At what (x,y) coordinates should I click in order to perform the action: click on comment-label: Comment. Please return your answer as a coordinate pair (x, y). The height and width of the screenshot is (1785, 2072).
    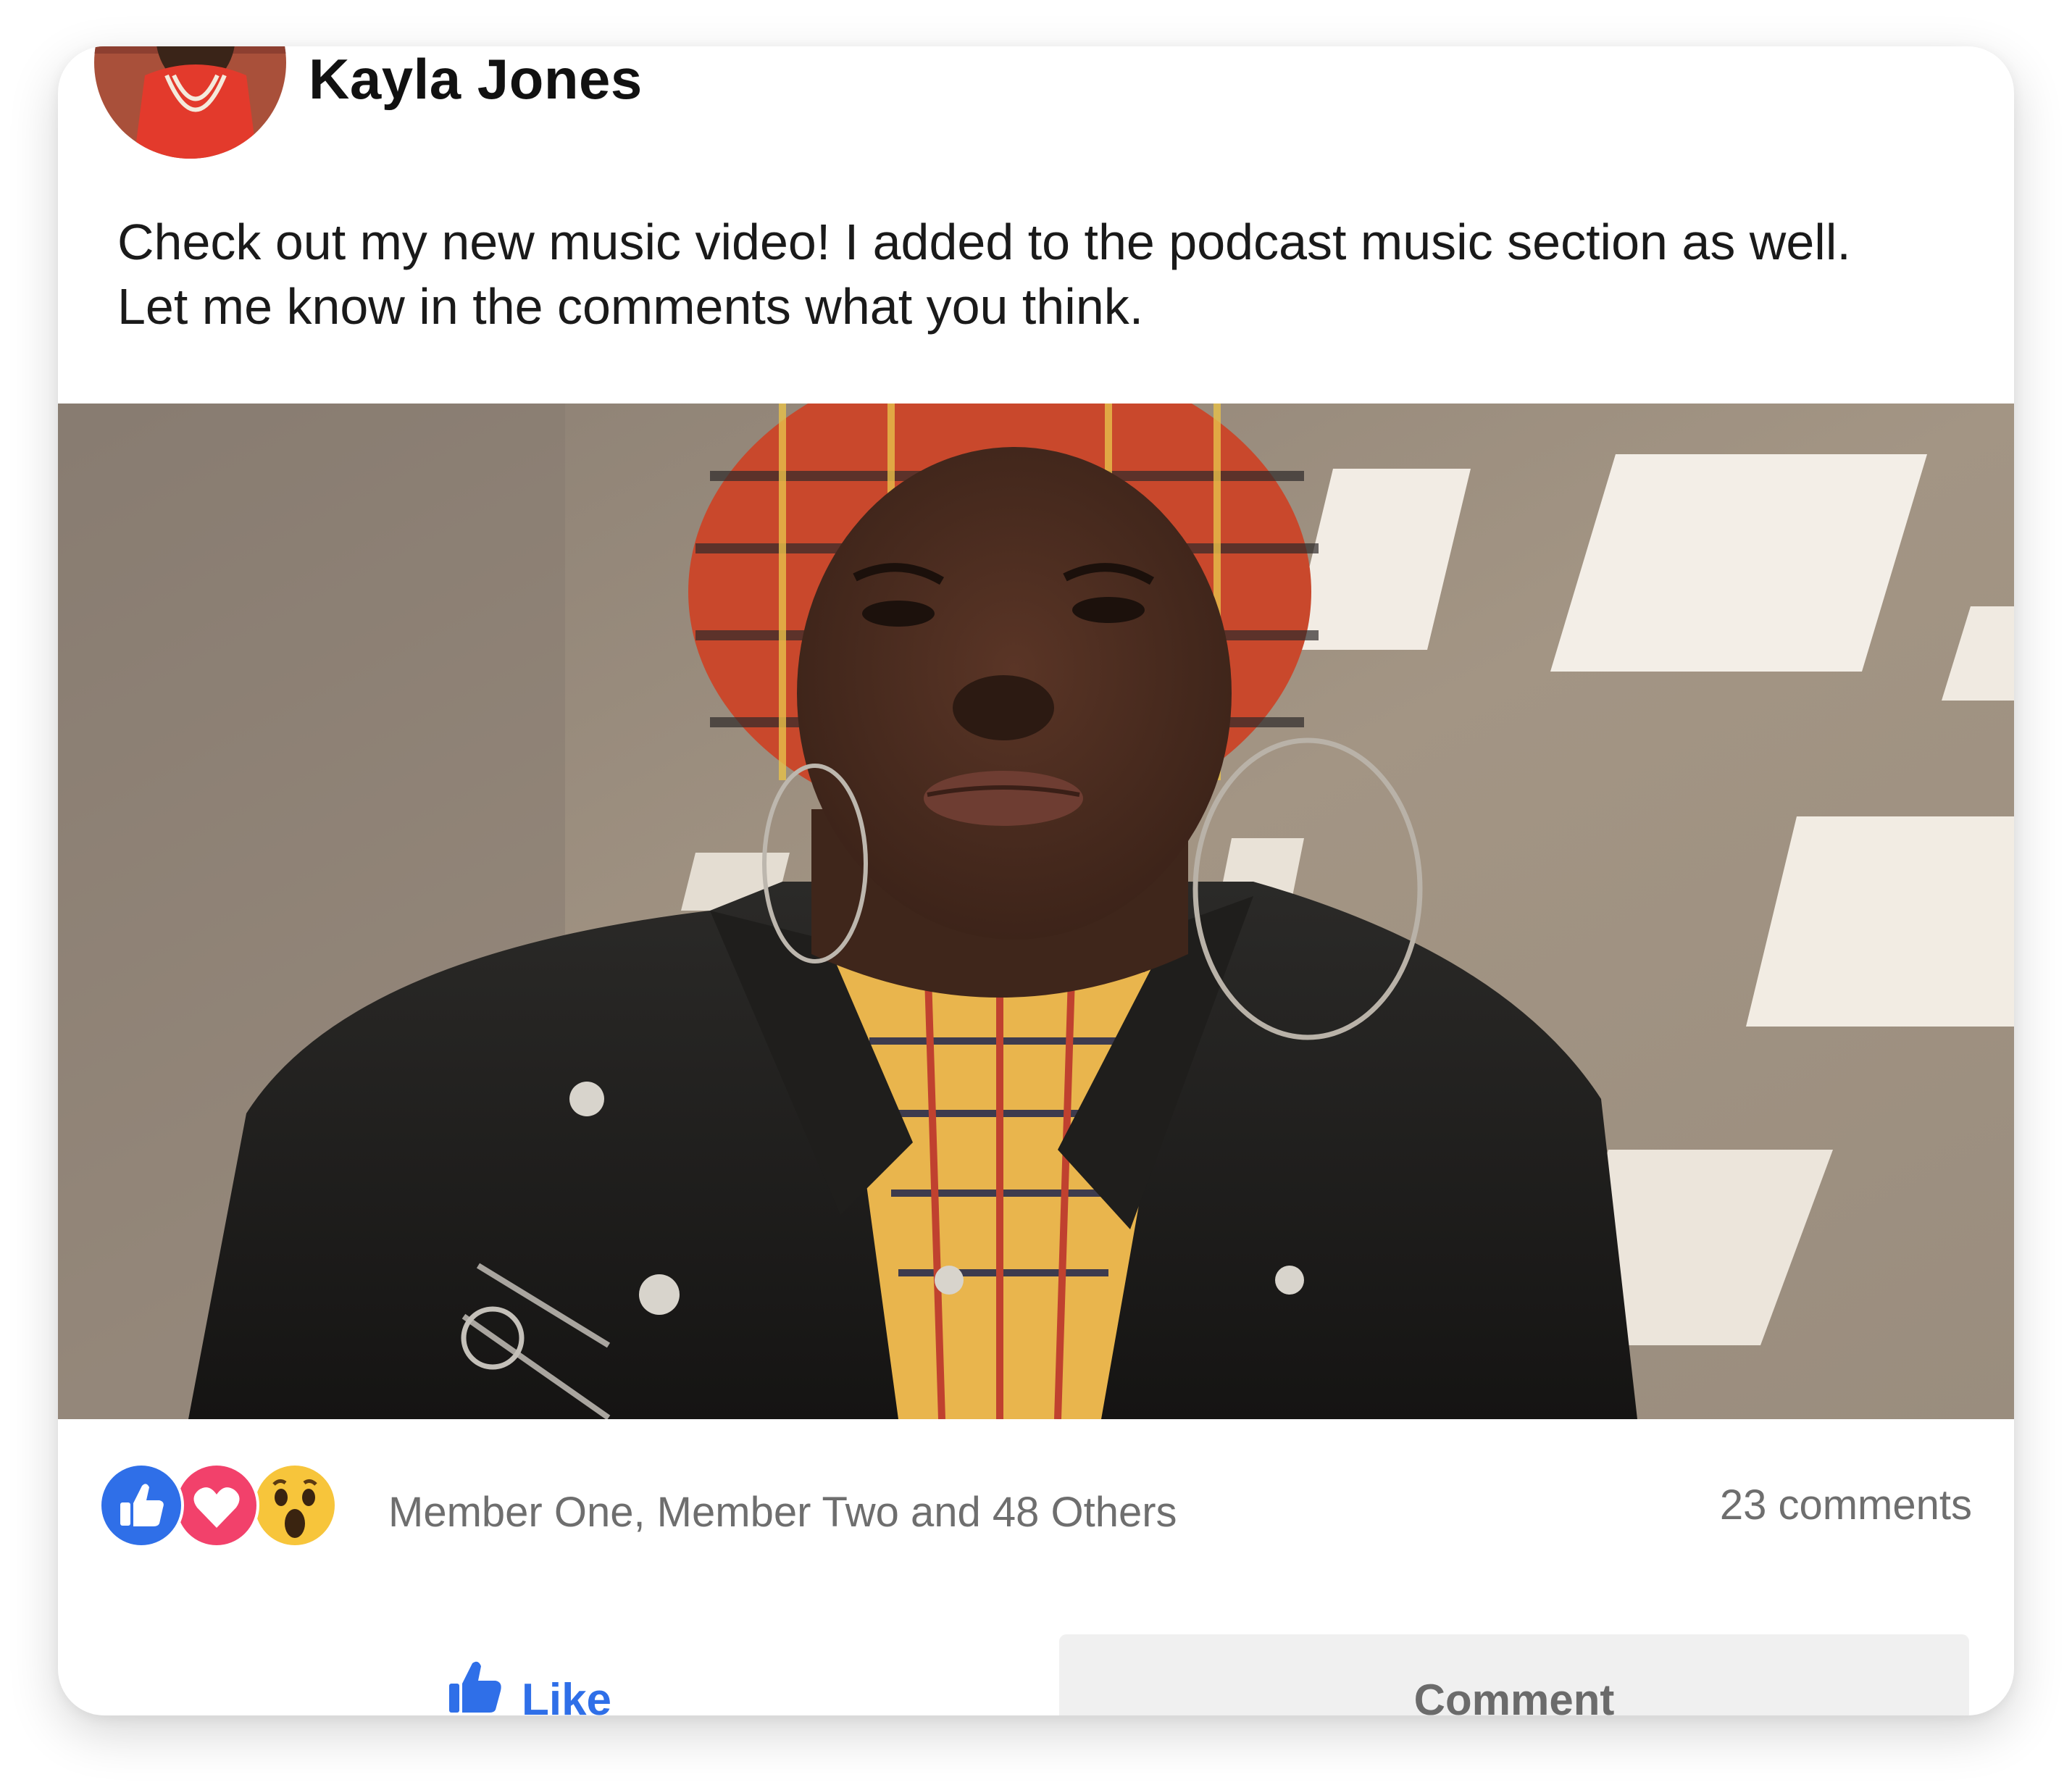
    Looking at the image, I should click on (1514, 1696).